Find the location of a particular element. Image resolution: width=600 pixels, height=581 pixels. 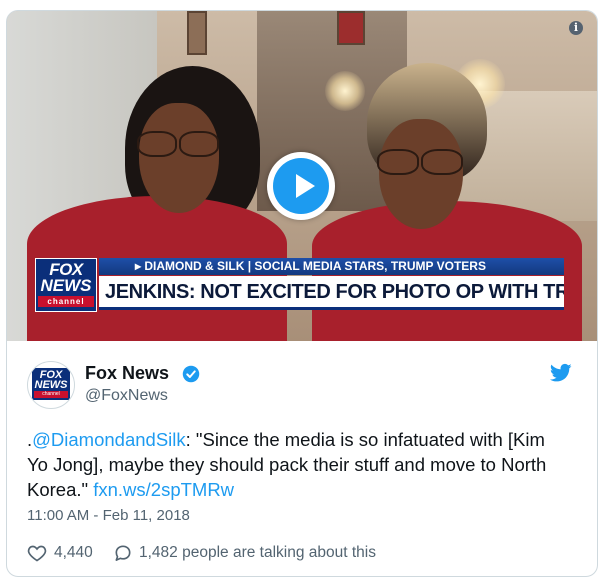

verified-badge-icon is located at coordinates (191, 374).